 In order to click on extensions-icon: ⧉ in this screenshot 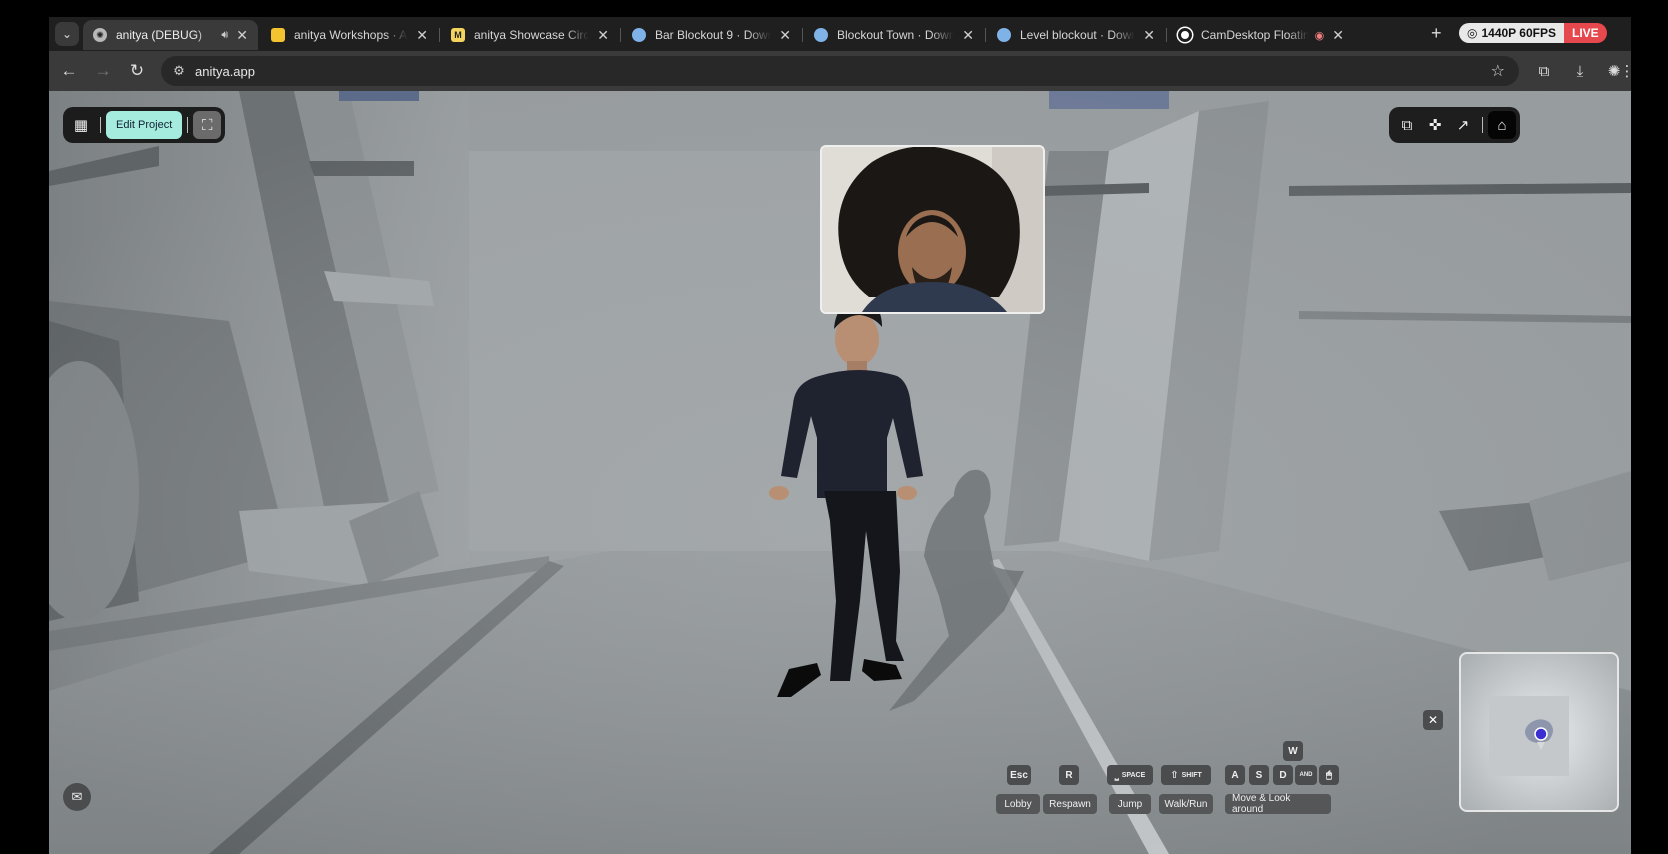, I will do `click(1544, 71)`.